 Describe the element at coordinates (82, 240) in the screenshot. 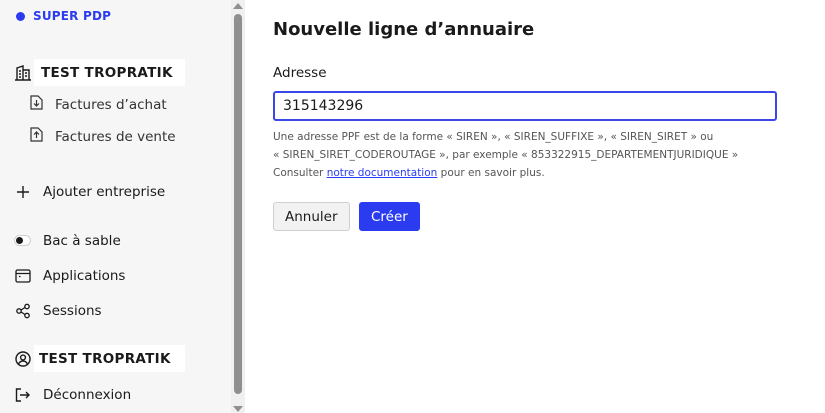

I see `sandbox-label: Bac à sable` at that location.